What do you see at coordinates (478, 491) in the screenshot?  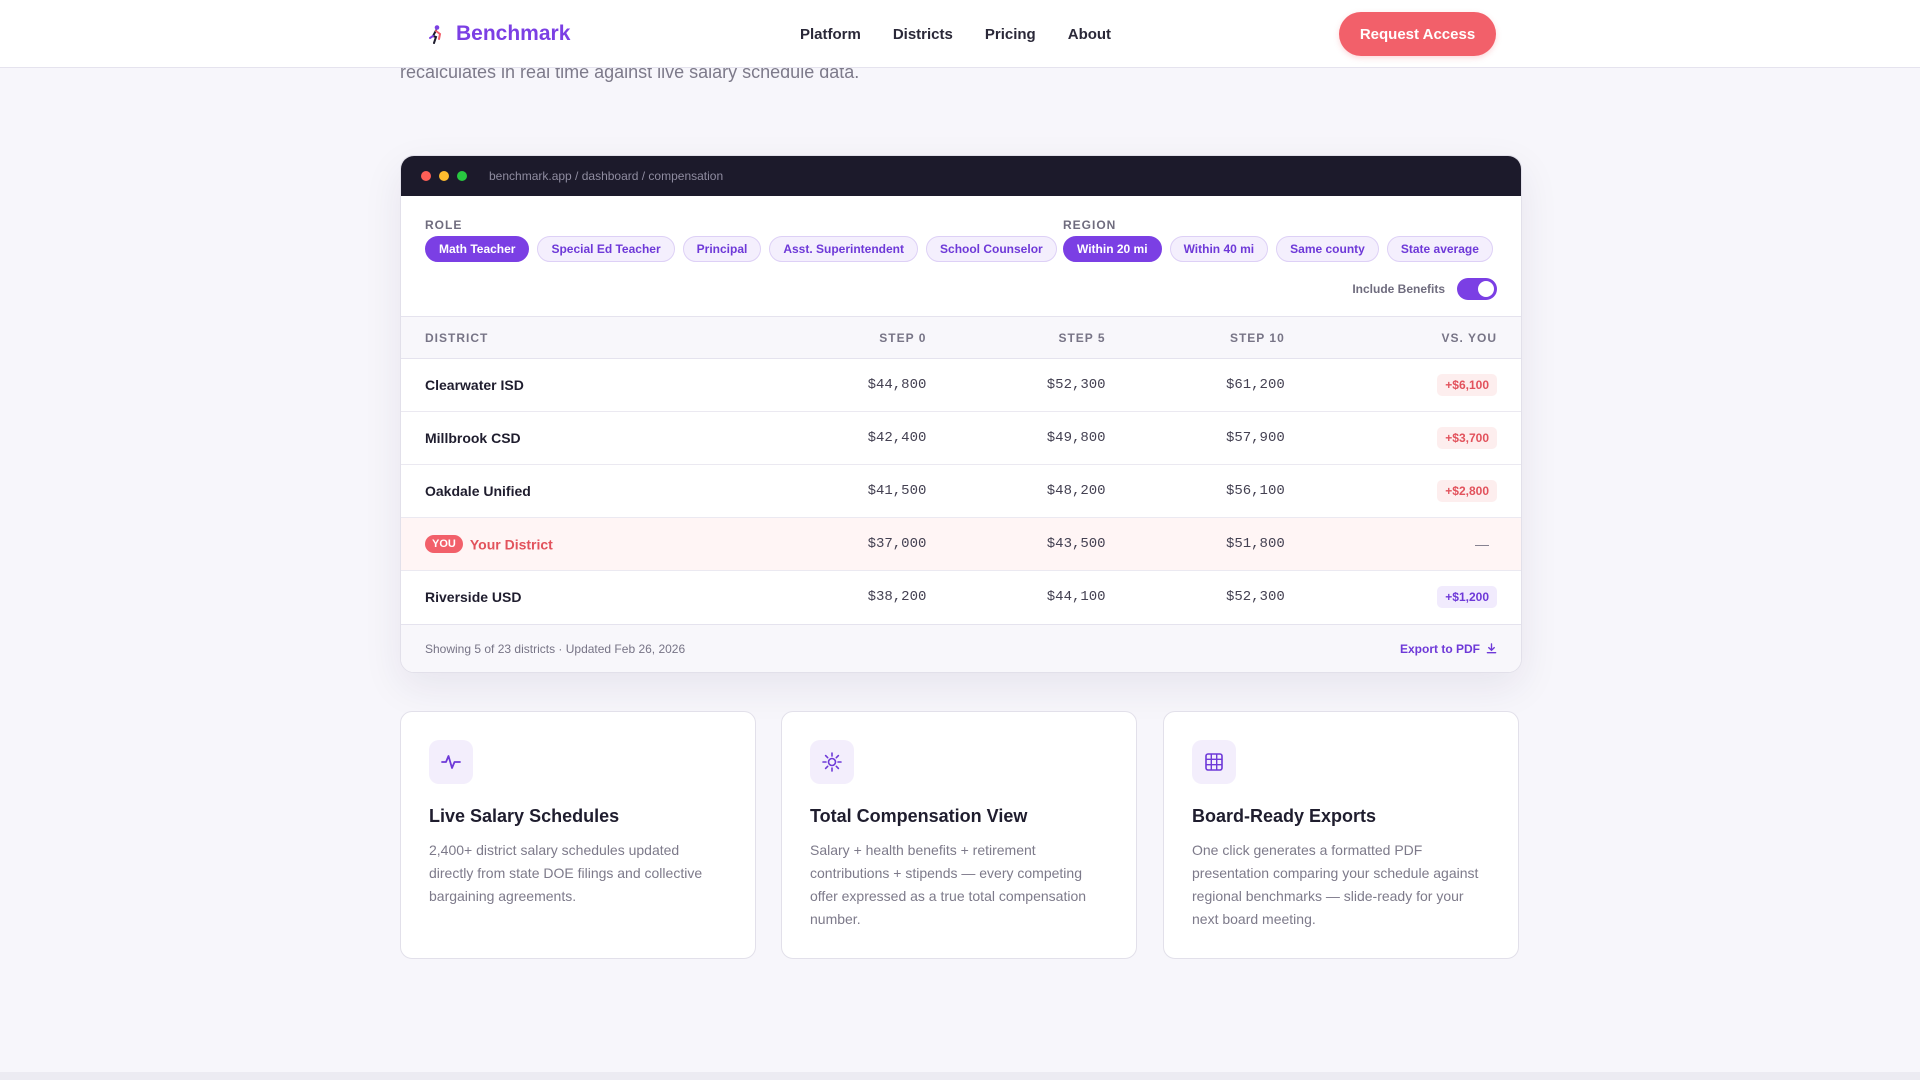 I see `district-name: Oakdale Unified` at bounding box center [478, 491].